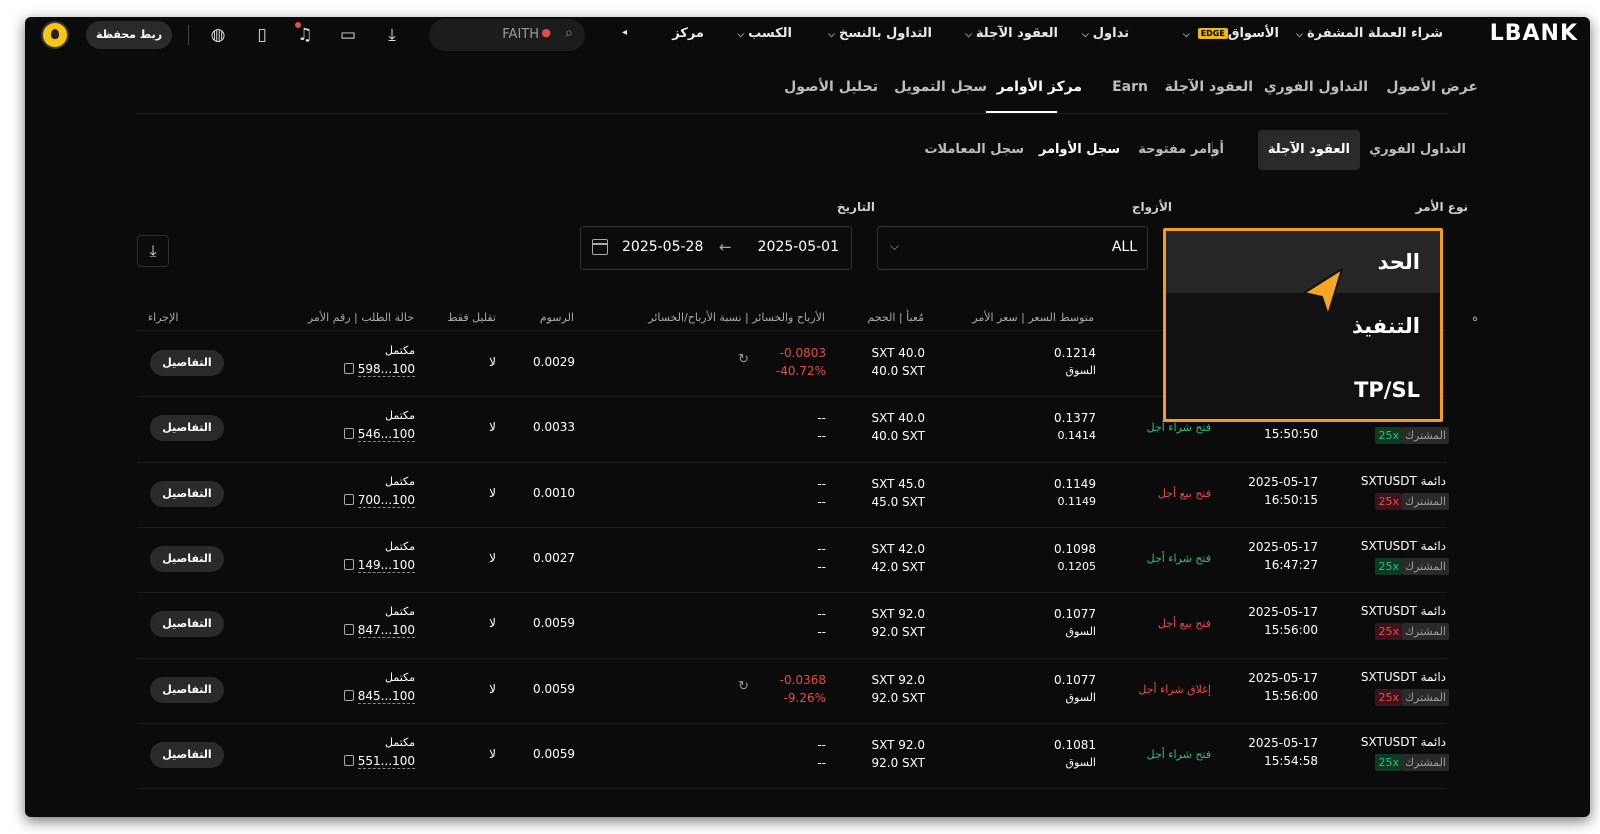 The width and height of the screenshot is (1600, 834). What do you see at coordinates (940, 87) in the screenshot?
I see `tab-funding-history: سجل التمويل` at bounding box center [940, 87].